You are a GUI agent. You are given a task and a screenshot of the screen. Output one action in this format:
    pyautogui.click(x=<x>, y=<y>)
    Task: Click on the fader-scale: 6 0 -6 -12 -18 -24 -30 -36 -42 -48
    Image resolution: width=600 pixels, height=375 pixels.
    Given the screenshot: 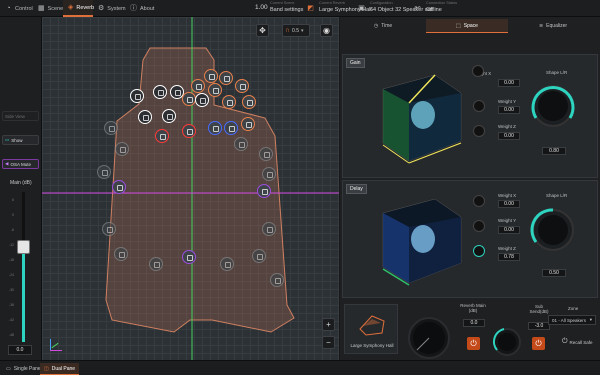 What is the action you would take?
    pyautogui.click(x=11, y=267)
    